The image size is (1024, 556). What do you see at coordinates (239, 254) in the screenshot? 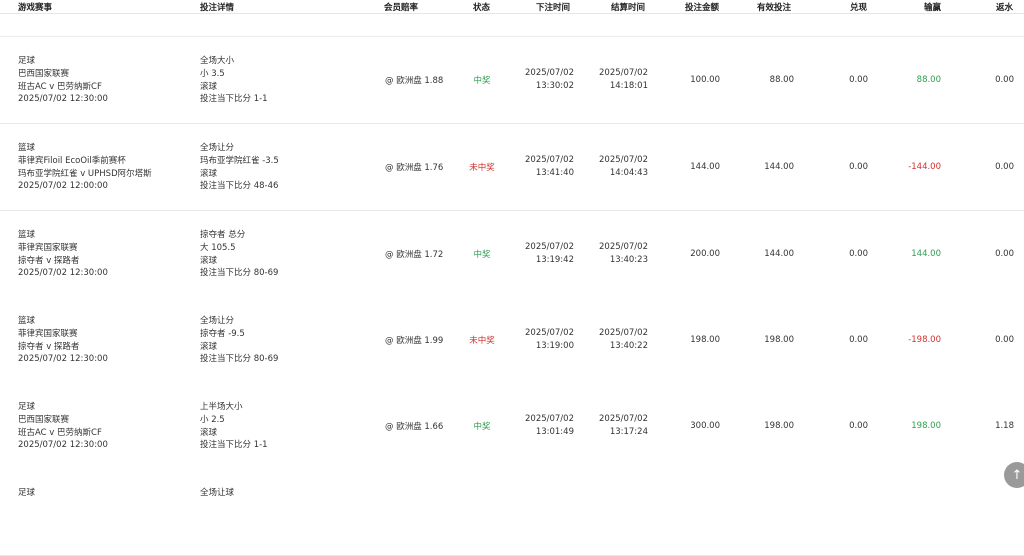
I see `bet-detail: 掠夺者 总分 大 105.5 滚球 投注当下比分 80-69` at bounding box center [239, 254].